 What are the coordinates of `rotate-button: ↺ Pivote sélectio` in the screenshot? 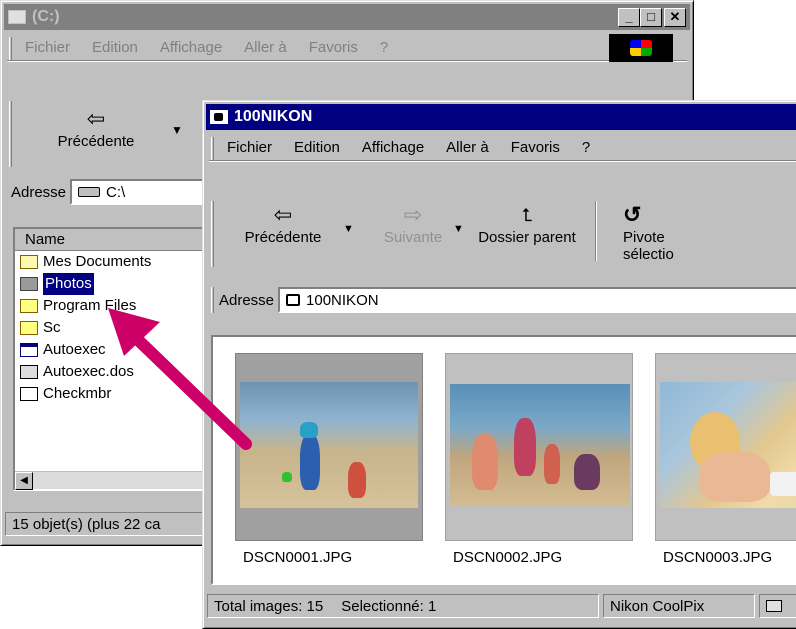 It's located at (645, 232).